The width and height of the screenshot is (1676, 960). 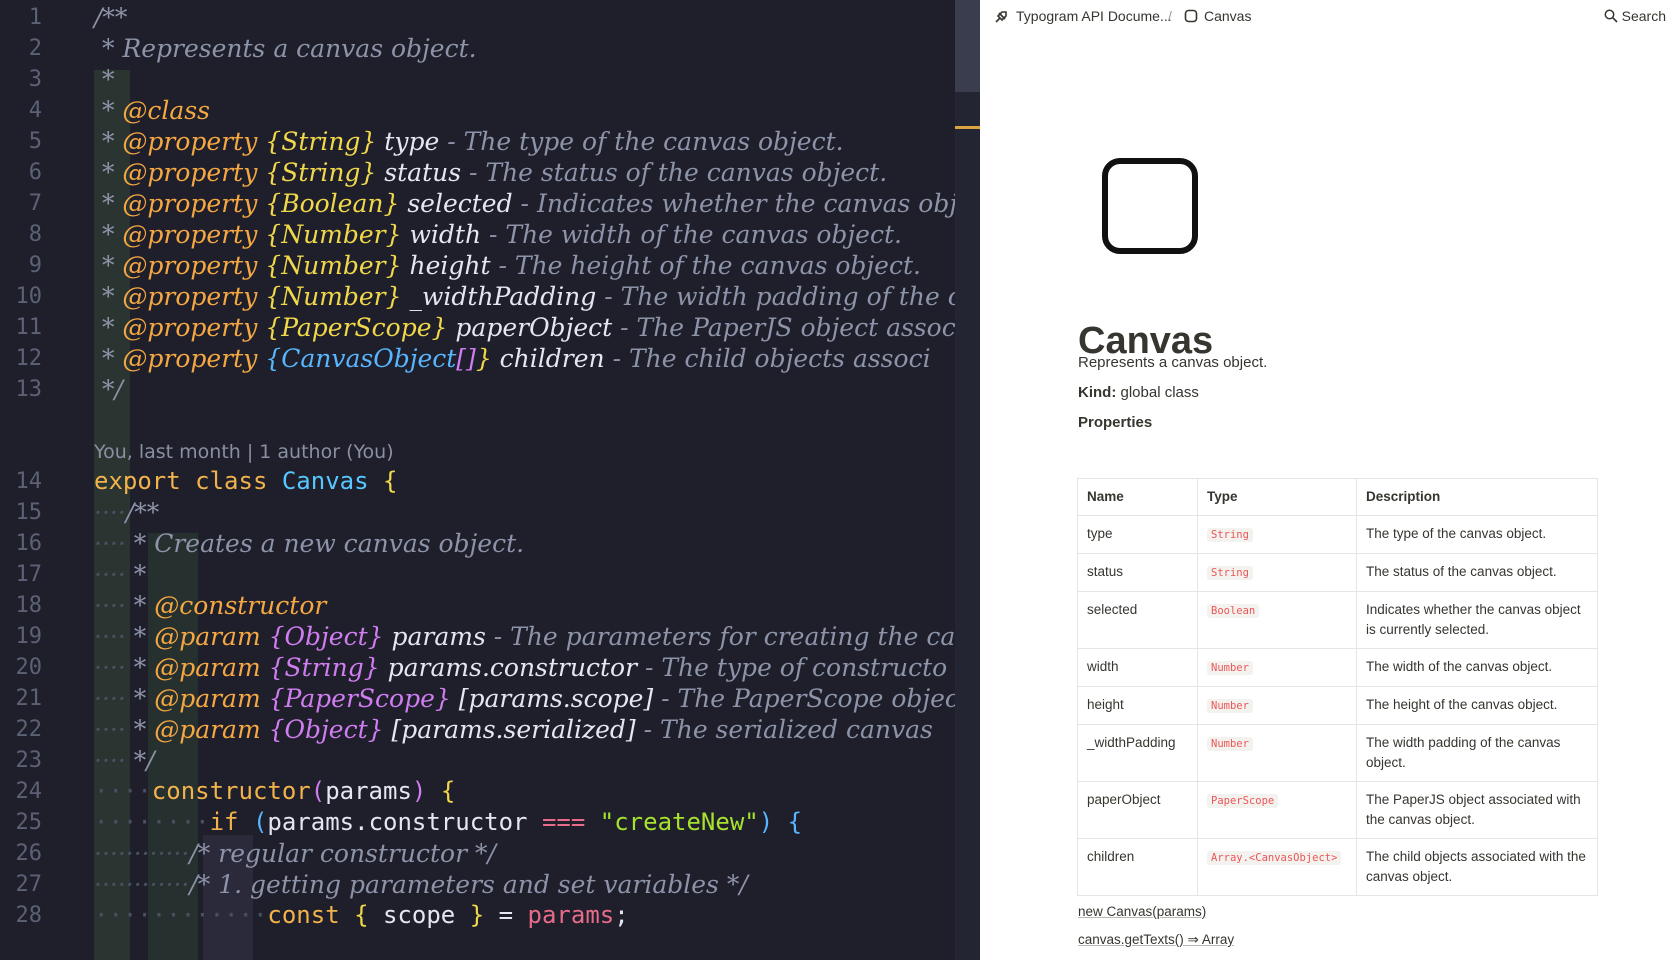 What do you see at coordinates (245, 481) in the screenshot?
I see `code-line: export class Canvas {` at bounding box center [245, 481].